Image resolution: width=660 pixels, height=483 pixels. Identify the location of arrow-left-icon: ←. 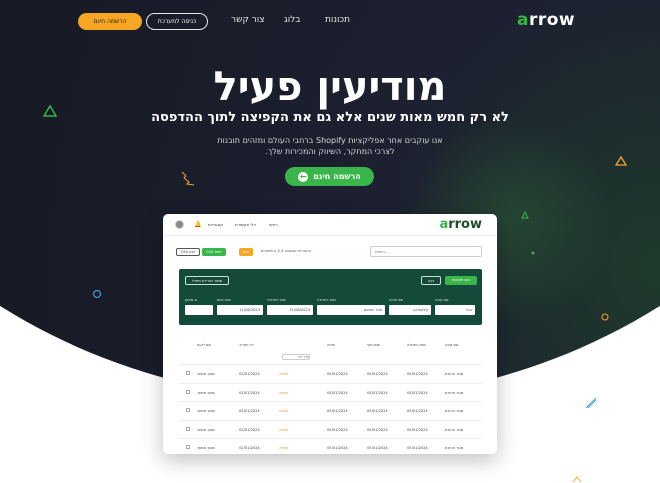
(303, 176).